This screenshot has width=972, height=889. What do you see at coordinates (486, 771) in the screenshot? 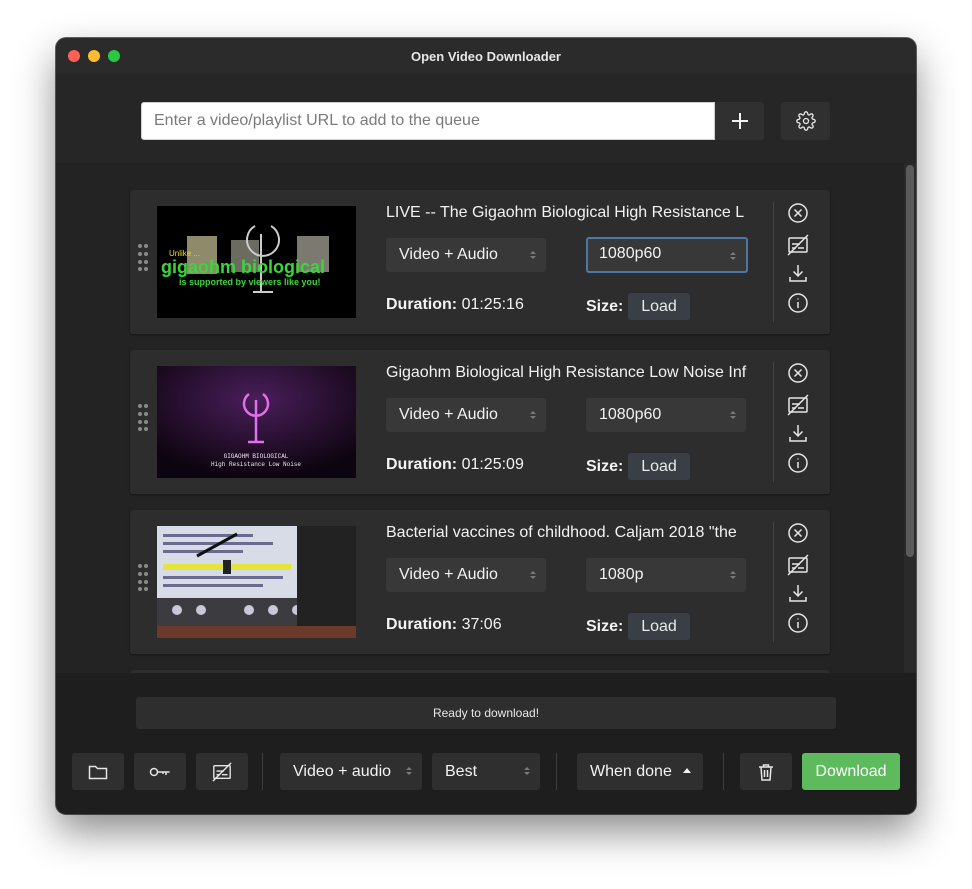
I see `global-quality-select: Best` at bounding box center [486, 771].